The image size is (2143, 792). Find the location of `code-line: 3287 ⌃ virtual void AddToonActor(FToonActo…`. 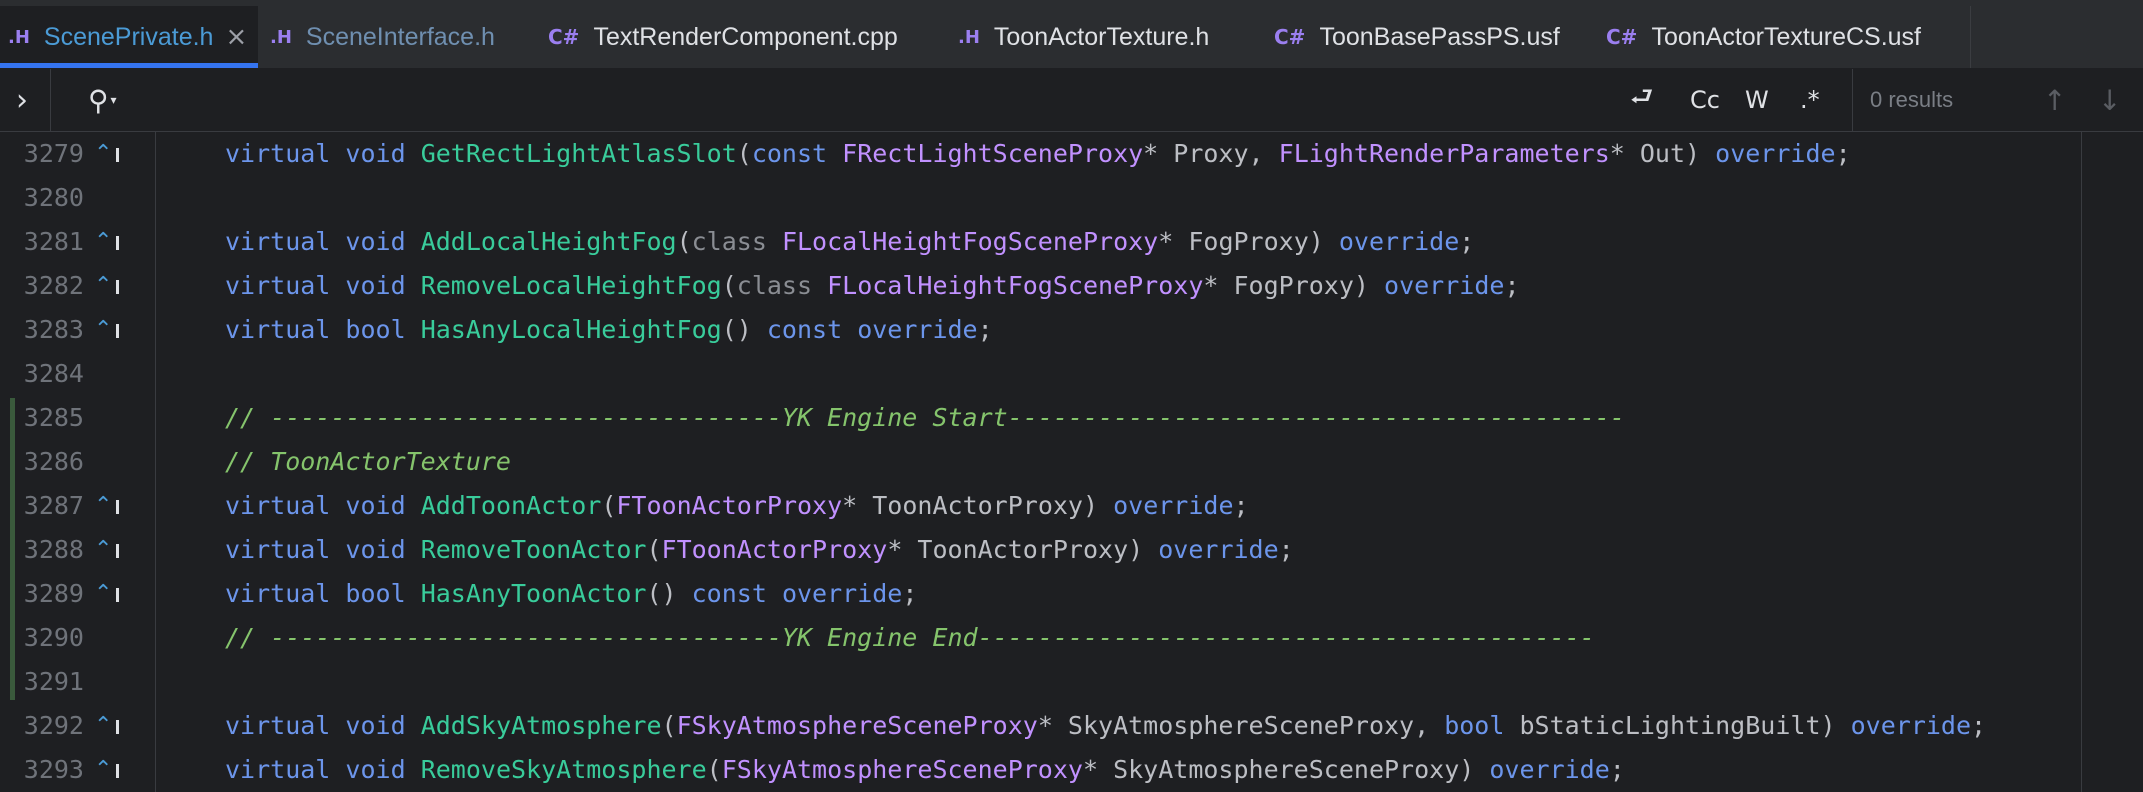

code-line: 3287 ⌃ virtual void AddToonActor(FToonActo… is located at coordinates (1071, 506).